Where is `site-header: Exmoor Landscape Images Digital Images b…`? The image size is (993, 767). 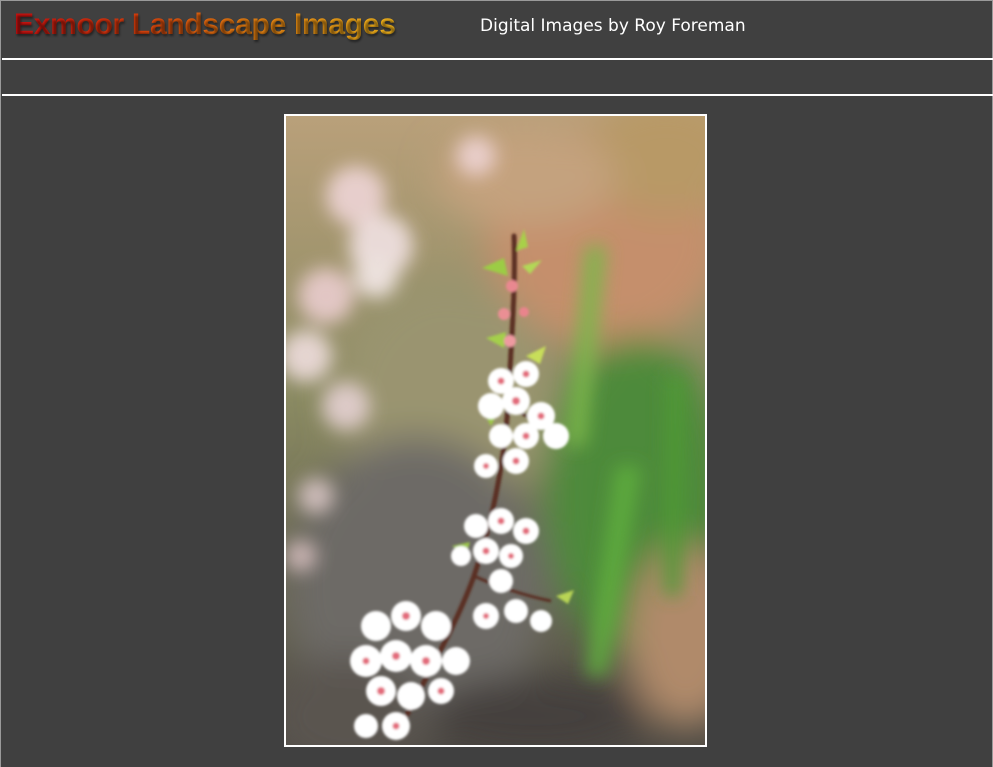
site-header: Exmoor Landscape Images Digital Images b… is located at coordinates (497, 29).